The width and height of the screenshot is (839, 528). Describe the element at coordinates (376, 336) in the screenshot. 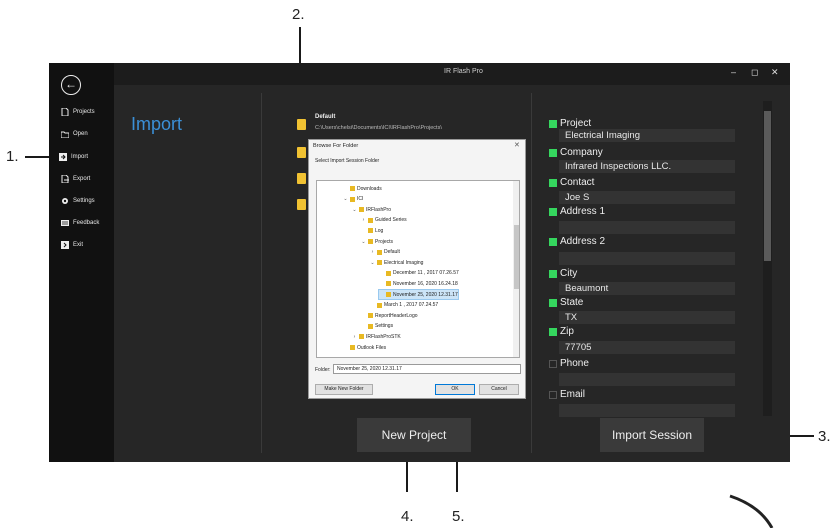

I see `tree-item: › IRFlashProSTK` at that location.